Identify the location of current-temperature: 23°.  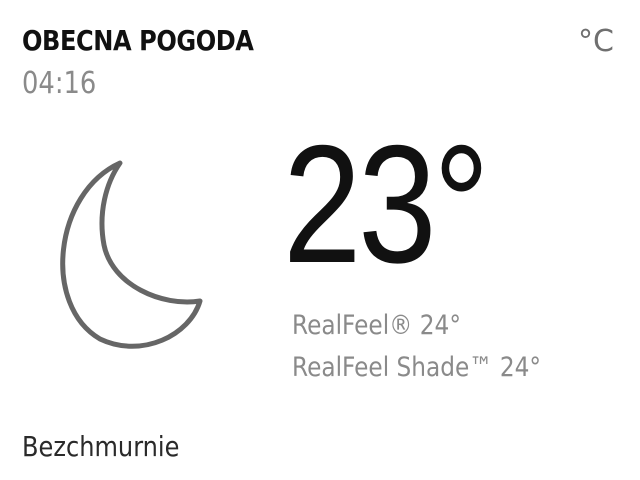
(386, 204).